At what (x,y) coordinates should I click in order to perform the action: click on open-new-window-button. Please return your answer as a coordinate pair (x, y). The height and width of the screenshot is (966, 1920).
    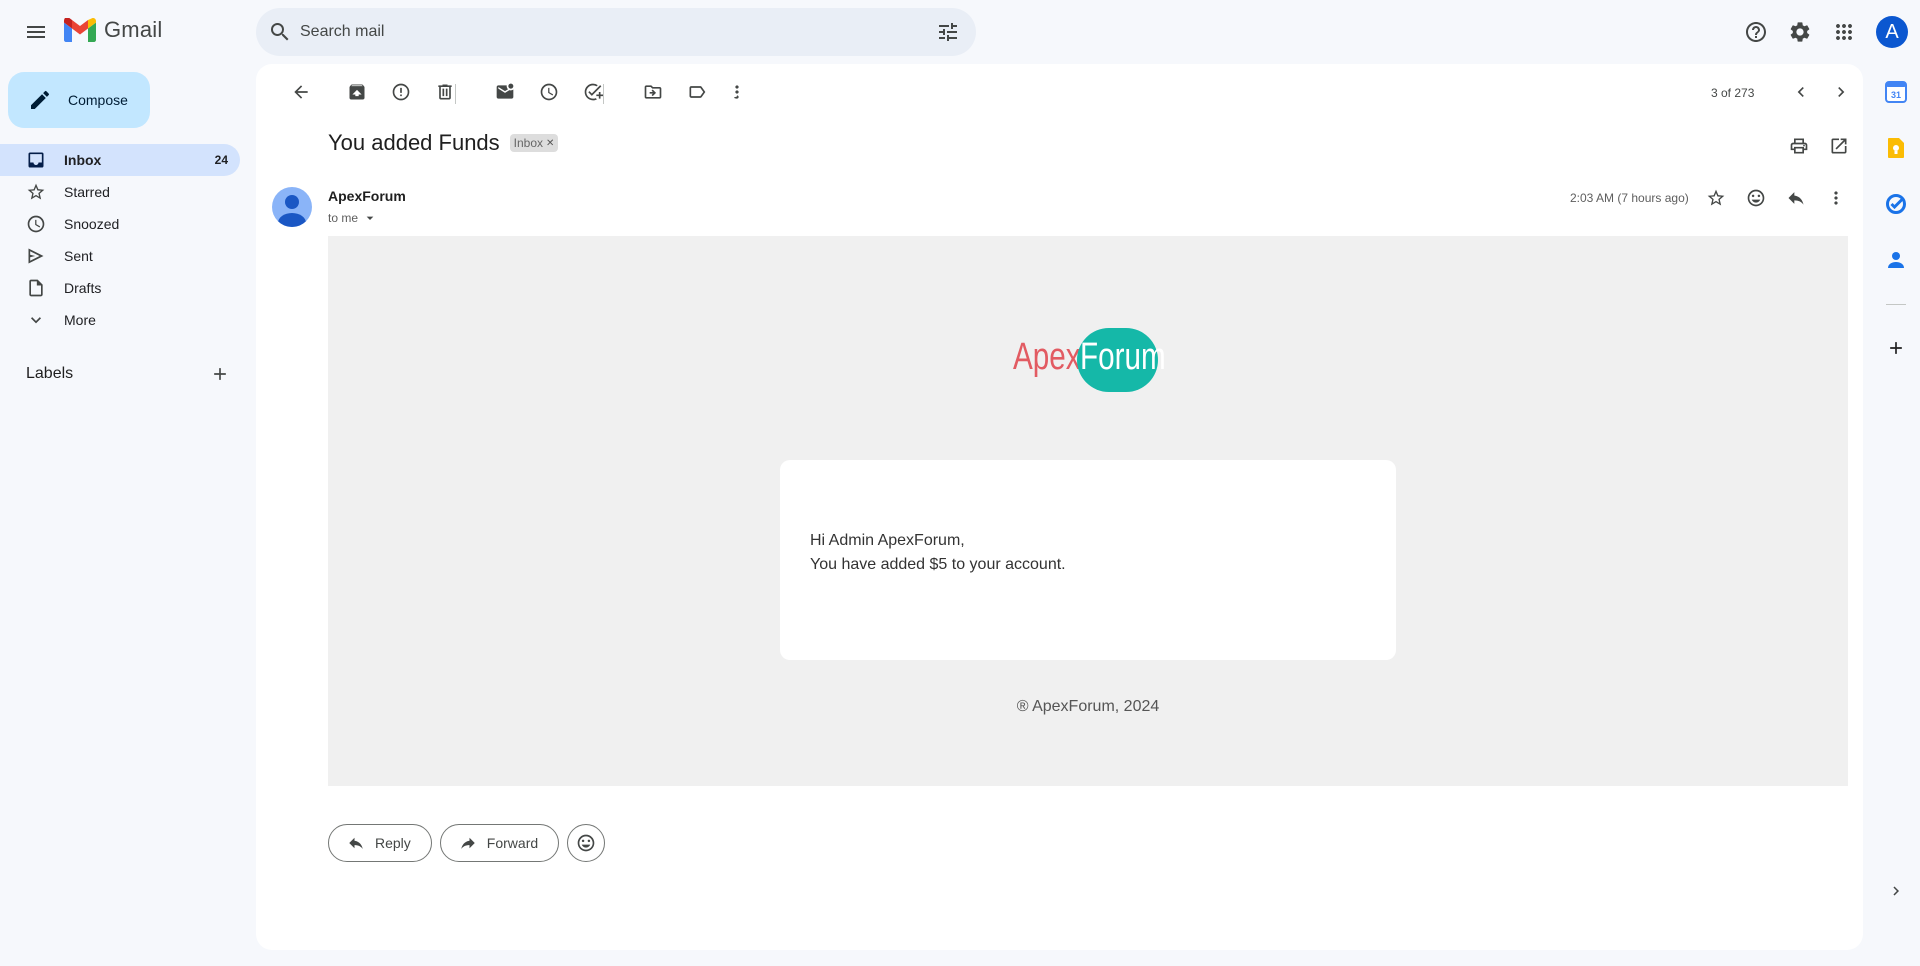
    Looking at the image, I should click on (1839, 146).